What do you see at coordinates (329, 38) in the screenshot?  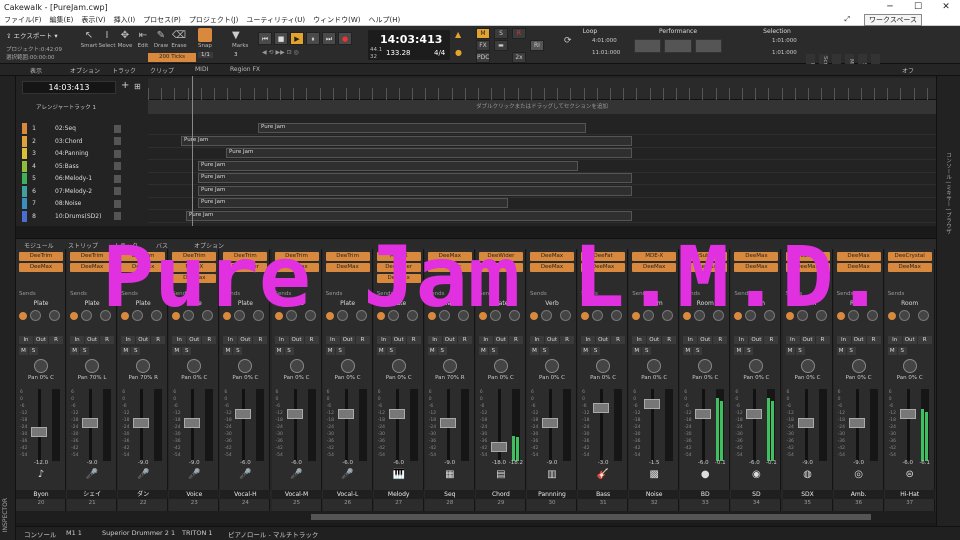 I see `forward-button: ⏭` at bounding box center [329, 38].